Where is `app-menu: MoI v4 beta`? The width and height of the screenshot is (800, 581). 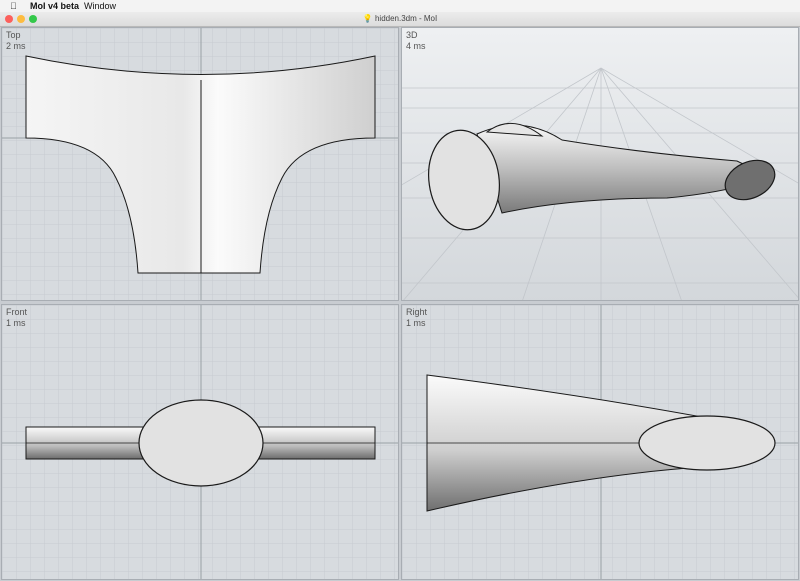
app-menu: MoI v4 beta is located at coordinates (54, 6).